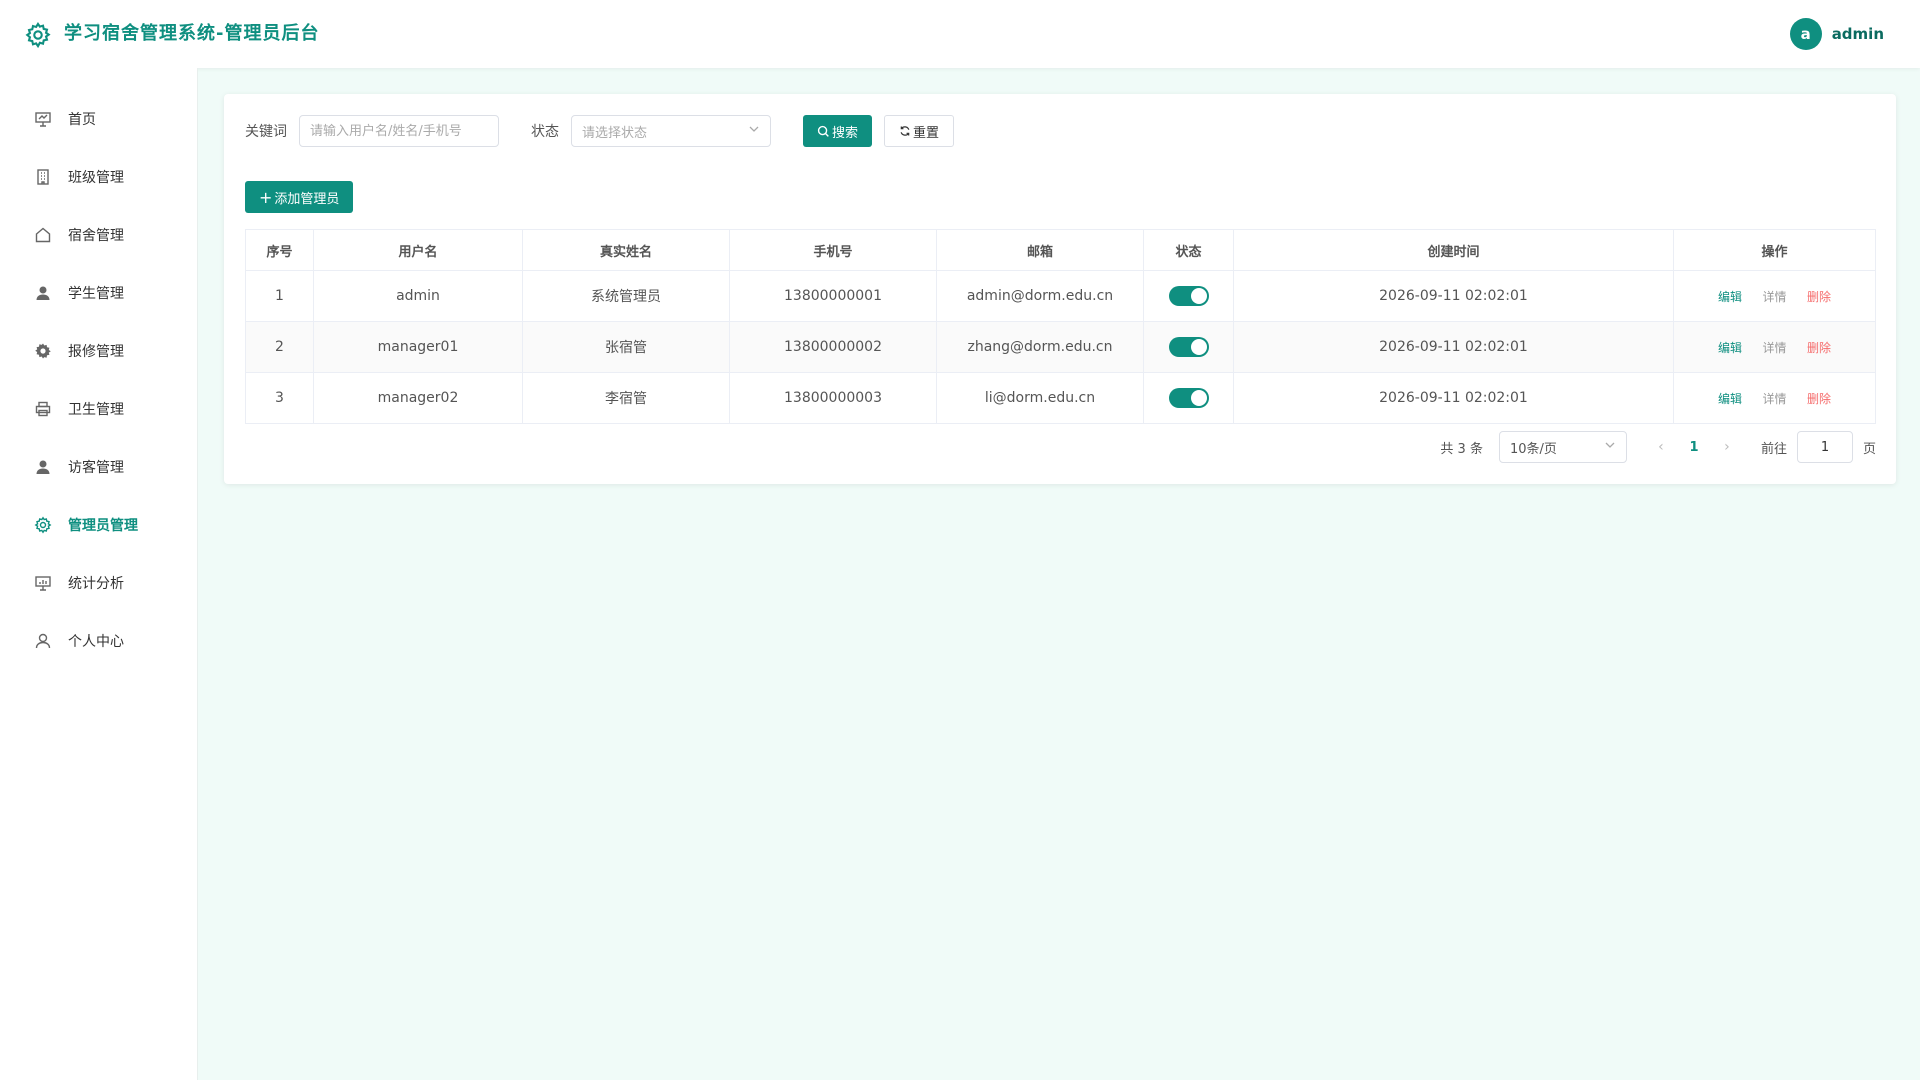  I want to click on search-icon, so click(823, 131).